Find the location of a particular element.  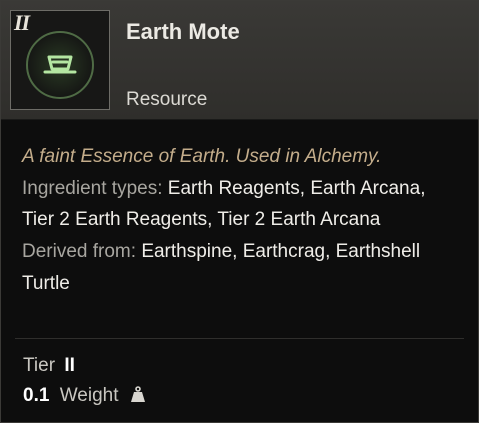

divider is located at coordinates (239, 338).